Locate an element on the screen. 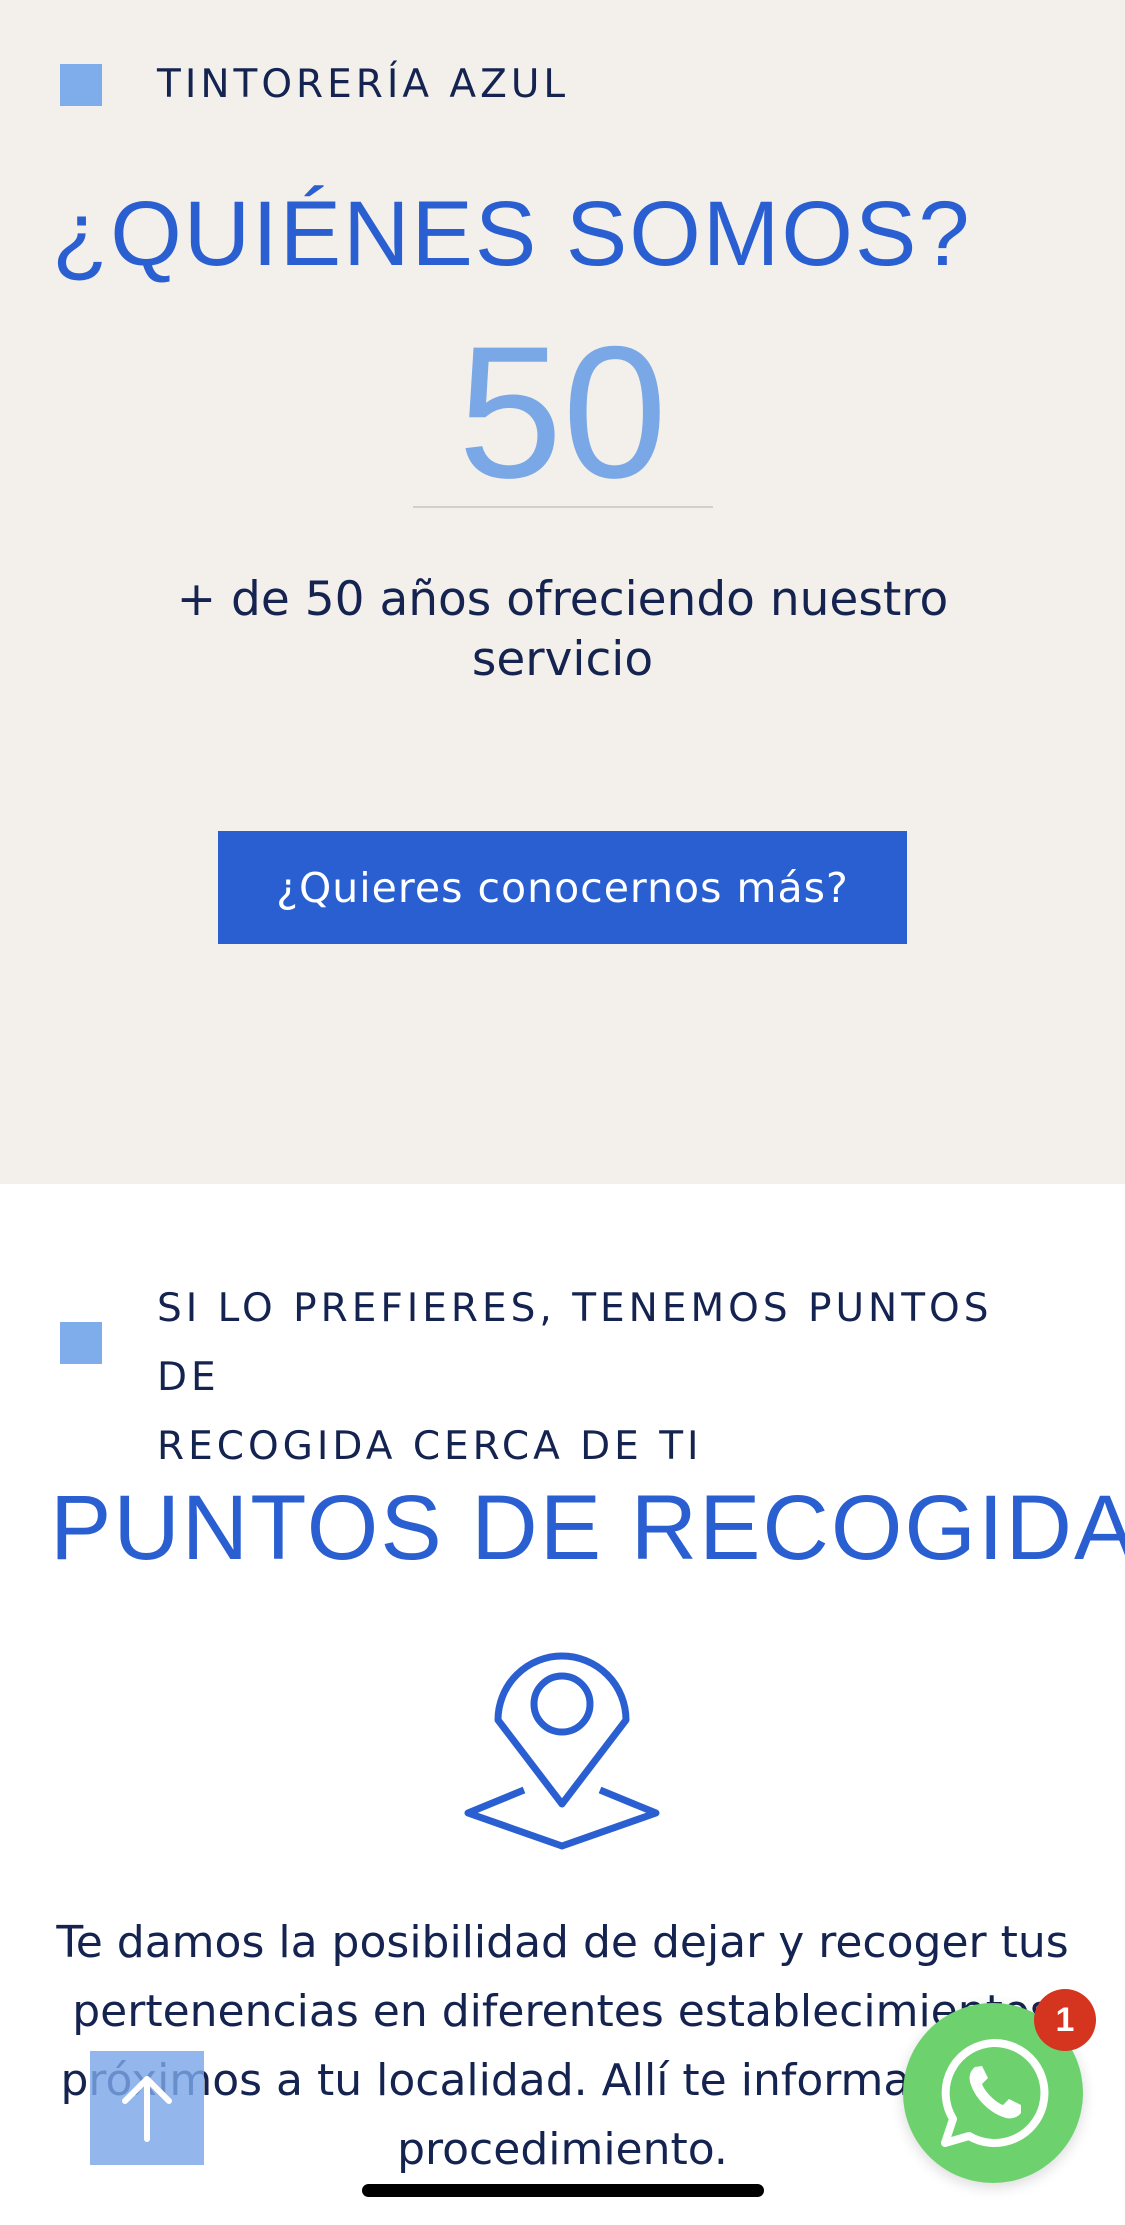 This screenshot has width=1125, height=2225. whatsapp-icon is located at coordinates (995, 2092).